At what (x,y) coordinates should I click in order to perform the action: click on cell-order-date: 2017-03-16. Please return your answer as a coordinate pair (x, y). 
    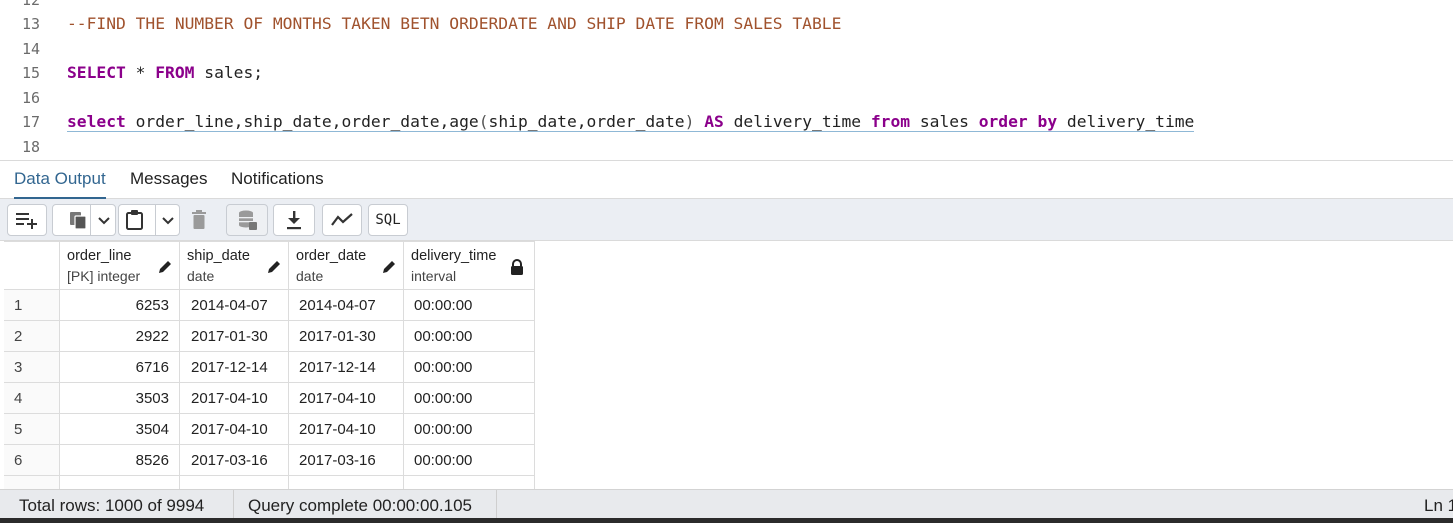
    Looking at the image, I should click on (346, 460).